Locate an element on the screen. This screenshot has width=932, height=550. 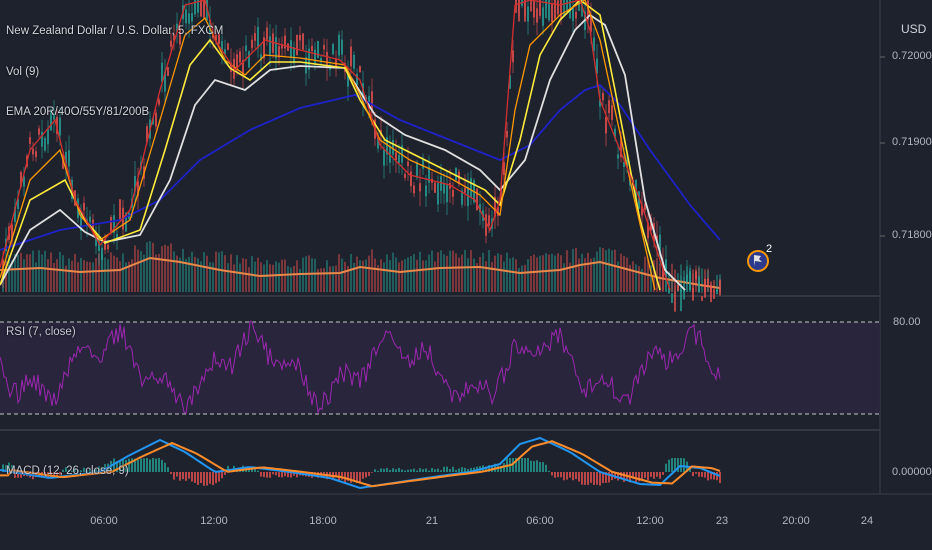
price-tick-label: 0.72000 is located at coordinates (912, 56).